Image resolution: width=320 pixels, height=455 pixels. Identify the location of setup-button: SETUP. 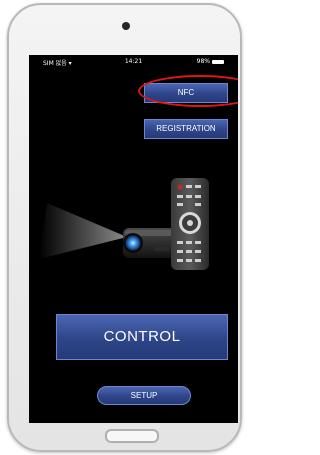
(144, 395).